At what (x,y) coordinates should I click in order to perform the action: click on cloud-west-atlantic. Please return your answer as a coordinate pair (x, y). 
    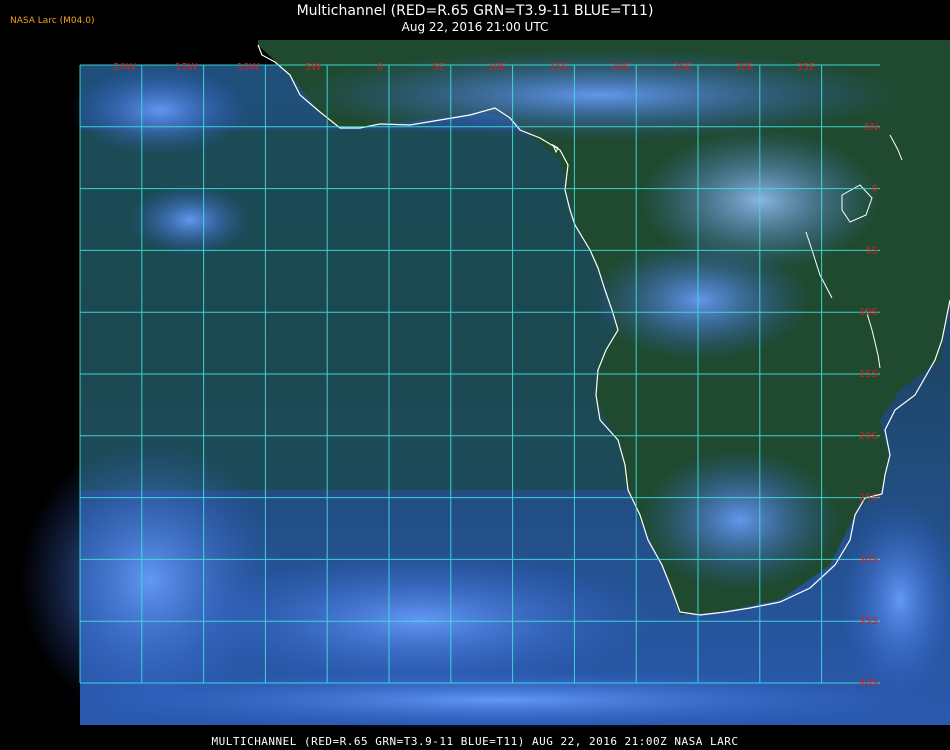
    Looking at the image, I should click on (160, 110).